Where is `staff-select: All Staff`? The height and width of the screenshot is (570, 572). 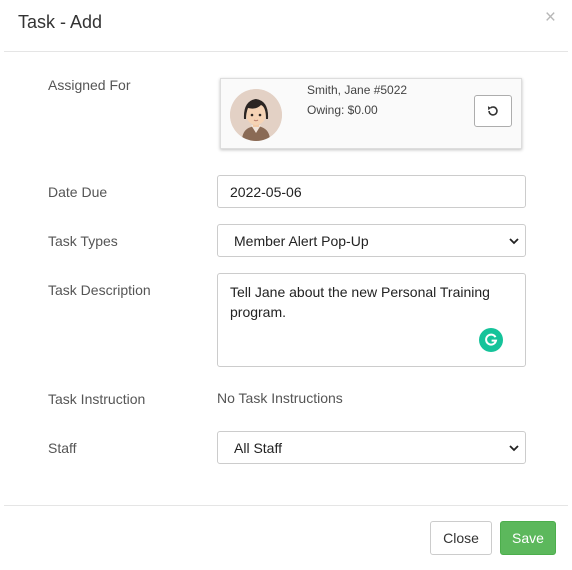
staff-select: All Staff is located at coordinates (371, 447).